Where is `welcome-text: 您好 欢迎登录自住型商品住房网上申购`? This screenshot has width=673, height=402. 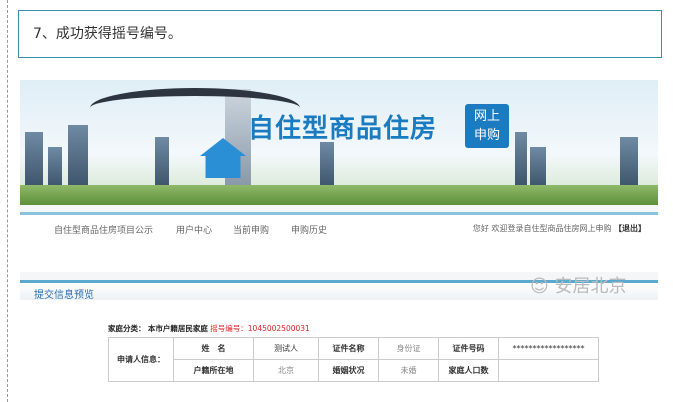
welcome-text: 您好 欢迎登录自住型商品住房网上申购 is located at coordinates (542, 228).